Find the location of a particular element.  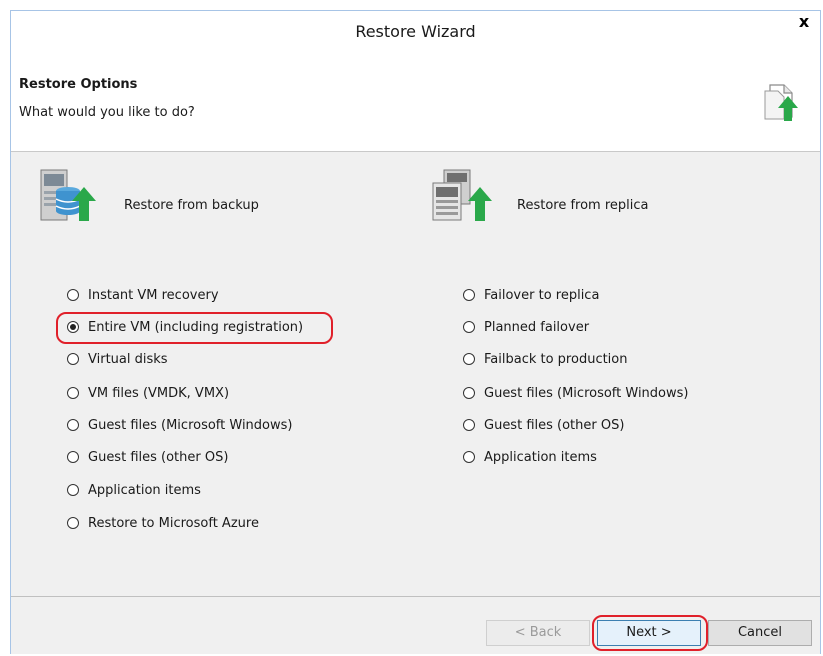

option-restore-to-azure: Restore to Microsoft Azure is located at coordinates (163, 523).